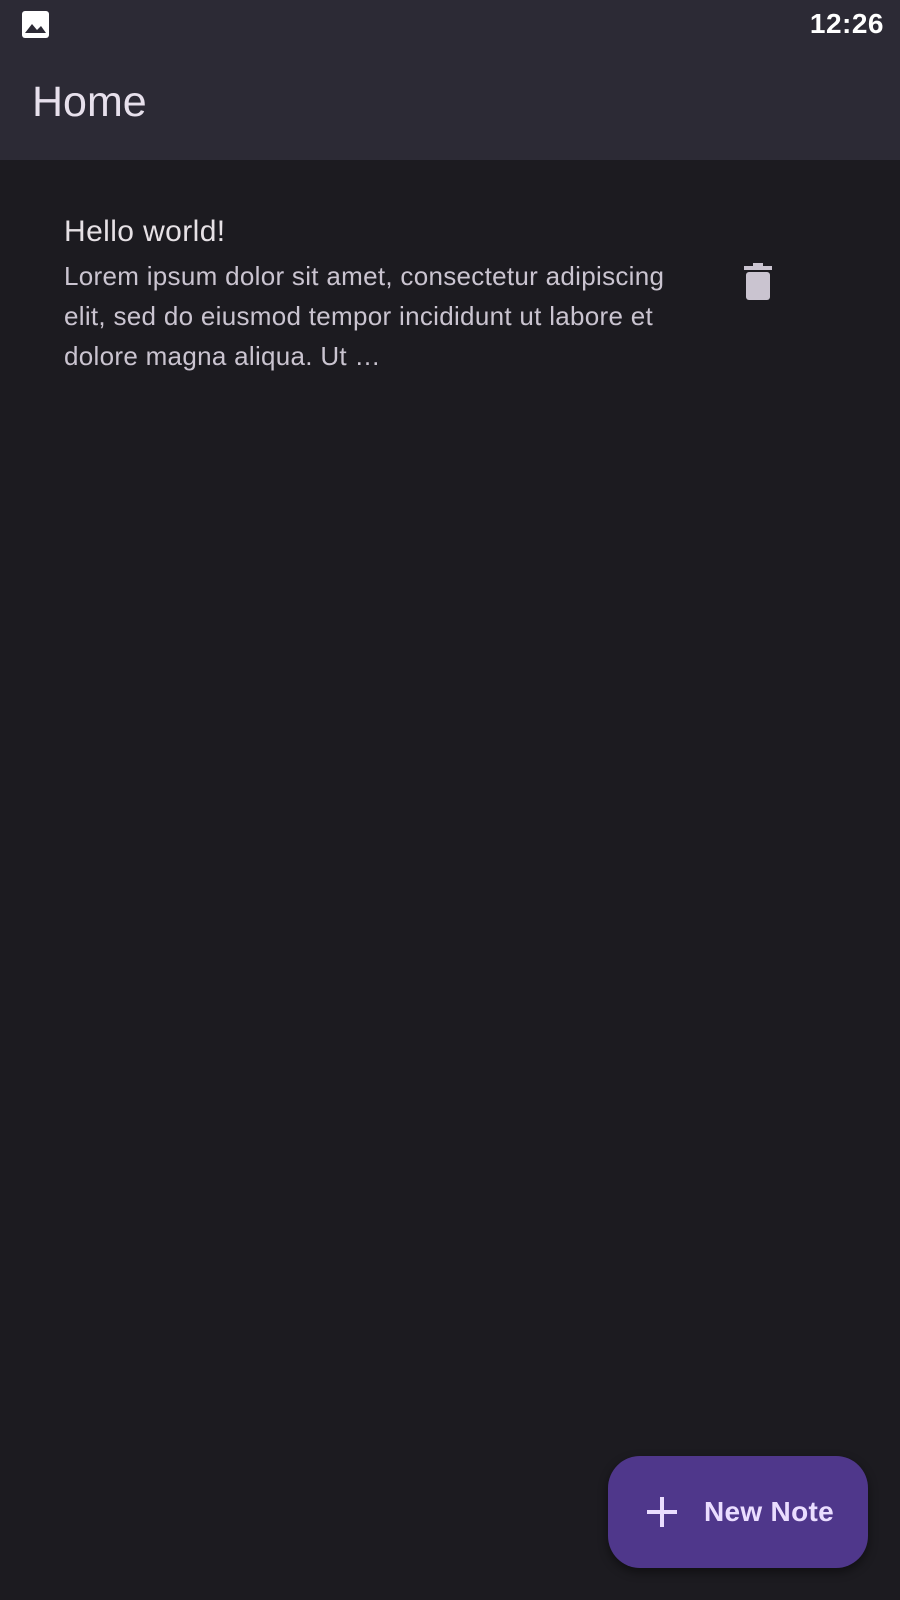 The width and height of the screenshot is (900, 1600). I want to click on image-icon, so click(35, 24).